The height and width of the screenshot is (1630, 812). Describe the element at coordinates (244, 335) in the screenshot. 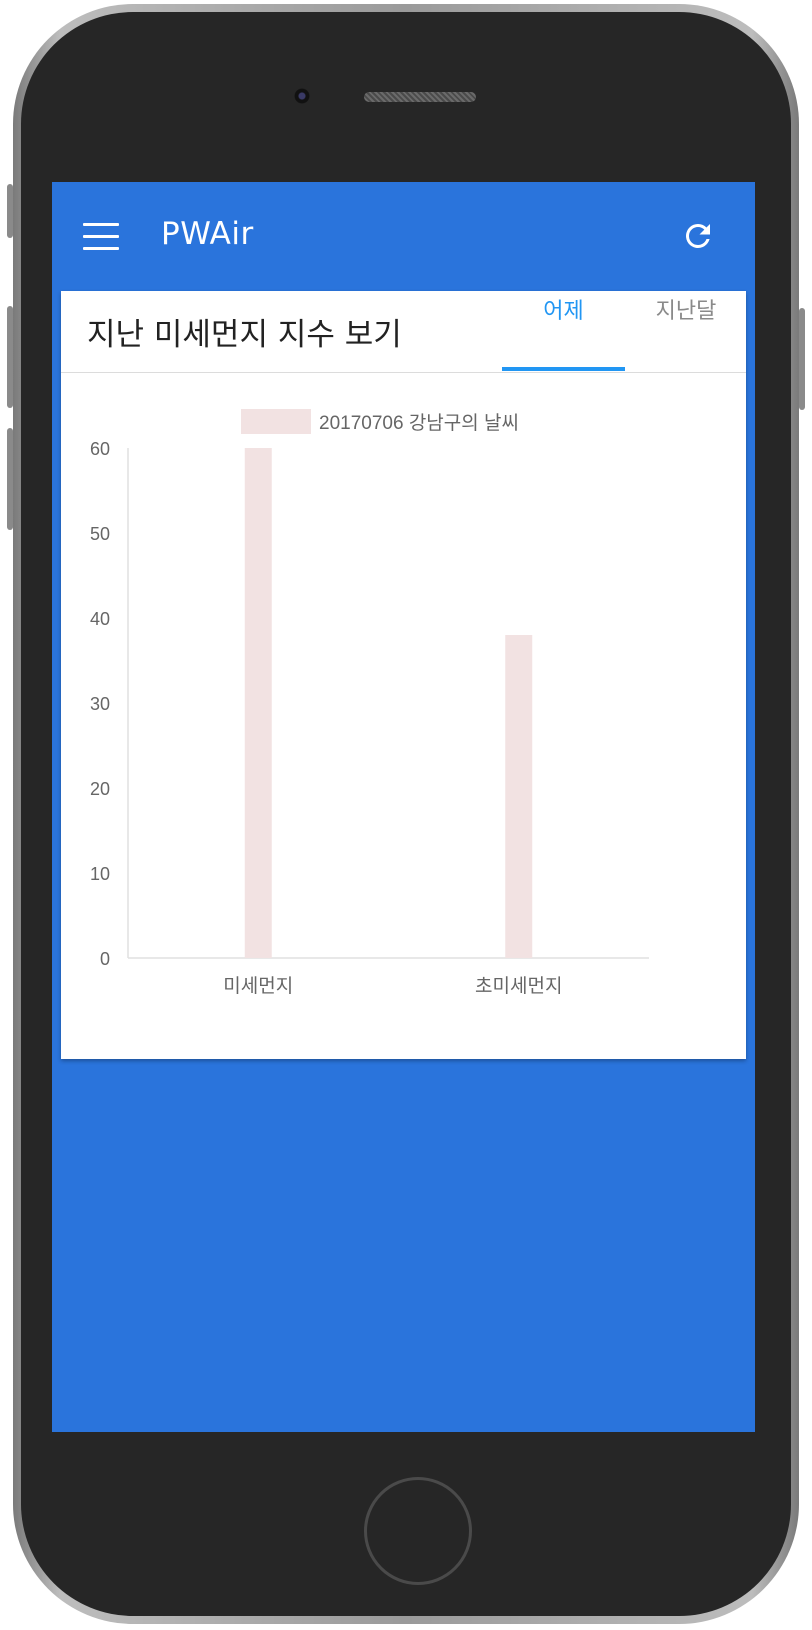

I see `card-title: 지난 미세먼지 지수 보기` at that location.